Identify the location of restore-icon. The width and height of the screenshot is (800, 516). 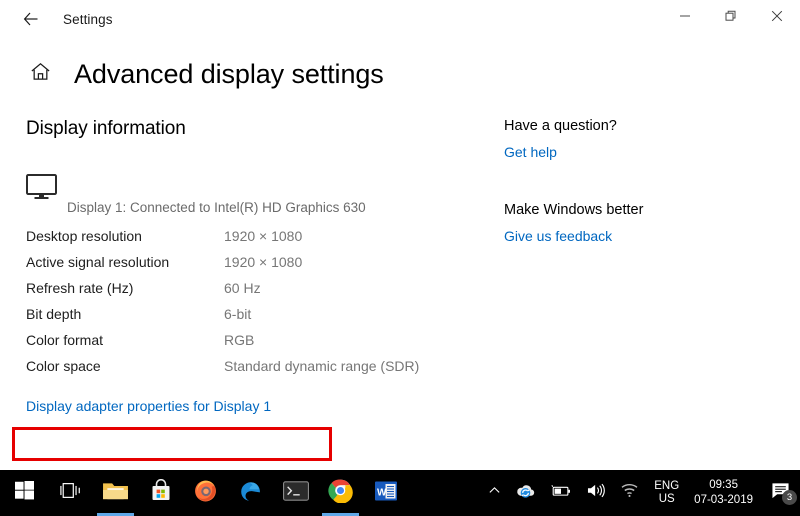
(731, 16).